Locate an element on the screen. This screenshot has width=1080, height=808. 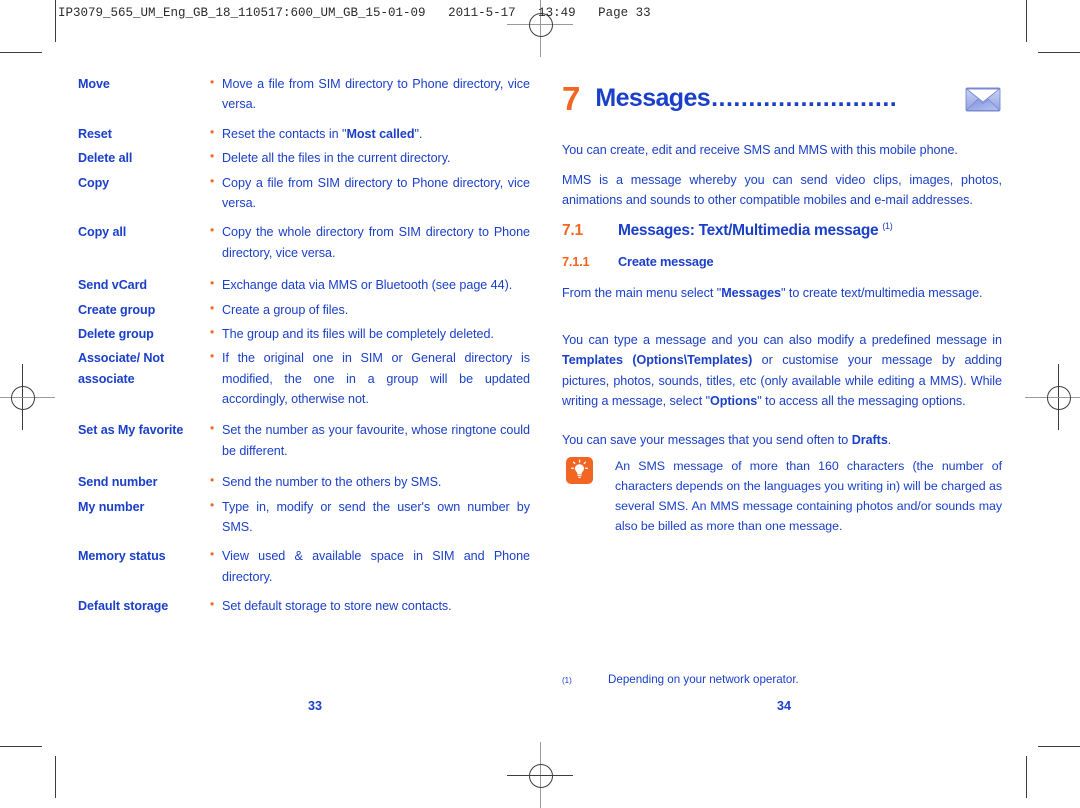
definition-description: Reset the contacts in "Most called". is located at coordinates (370, 133).